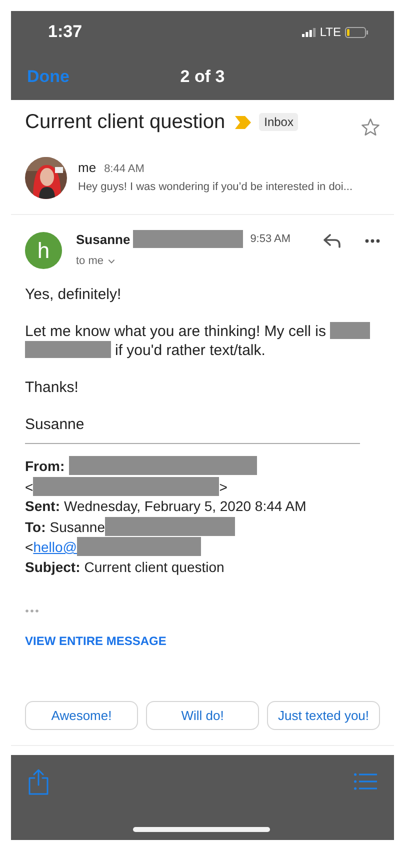  I want to click on redaction-bar, so click(350, 330).